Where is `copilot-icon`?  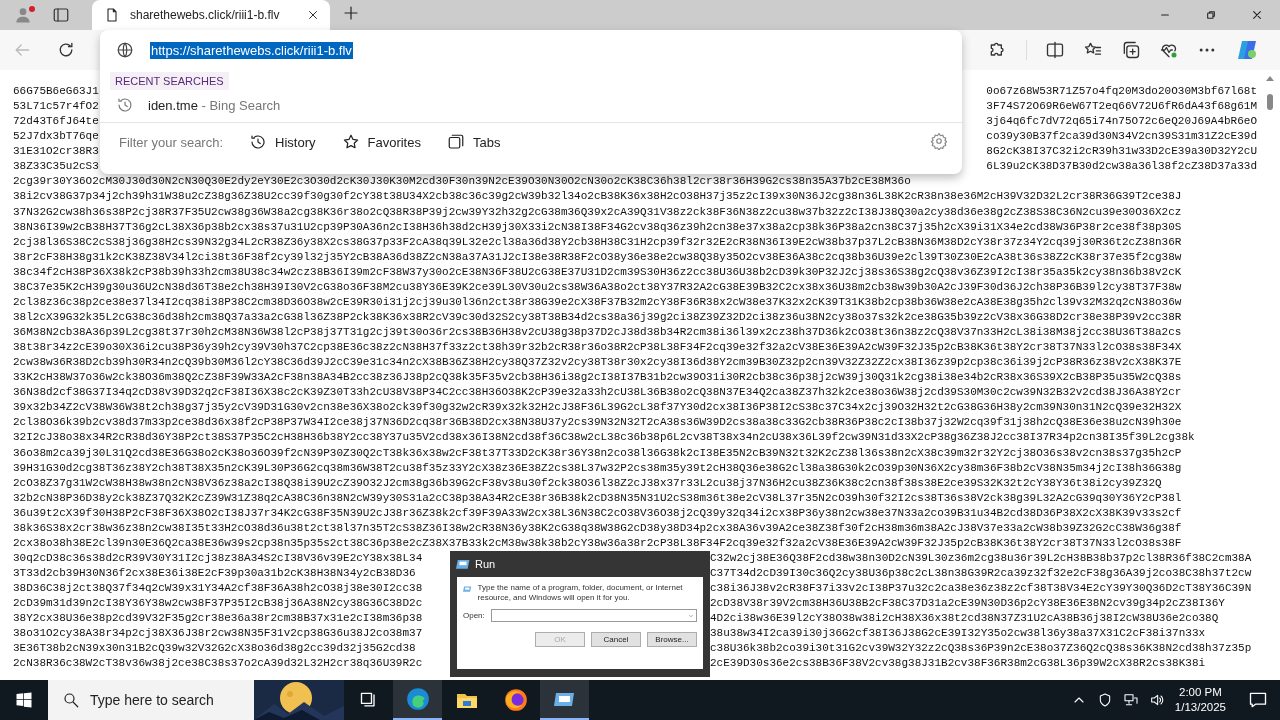
copilot-icon is located at coordinates (1247, 50).